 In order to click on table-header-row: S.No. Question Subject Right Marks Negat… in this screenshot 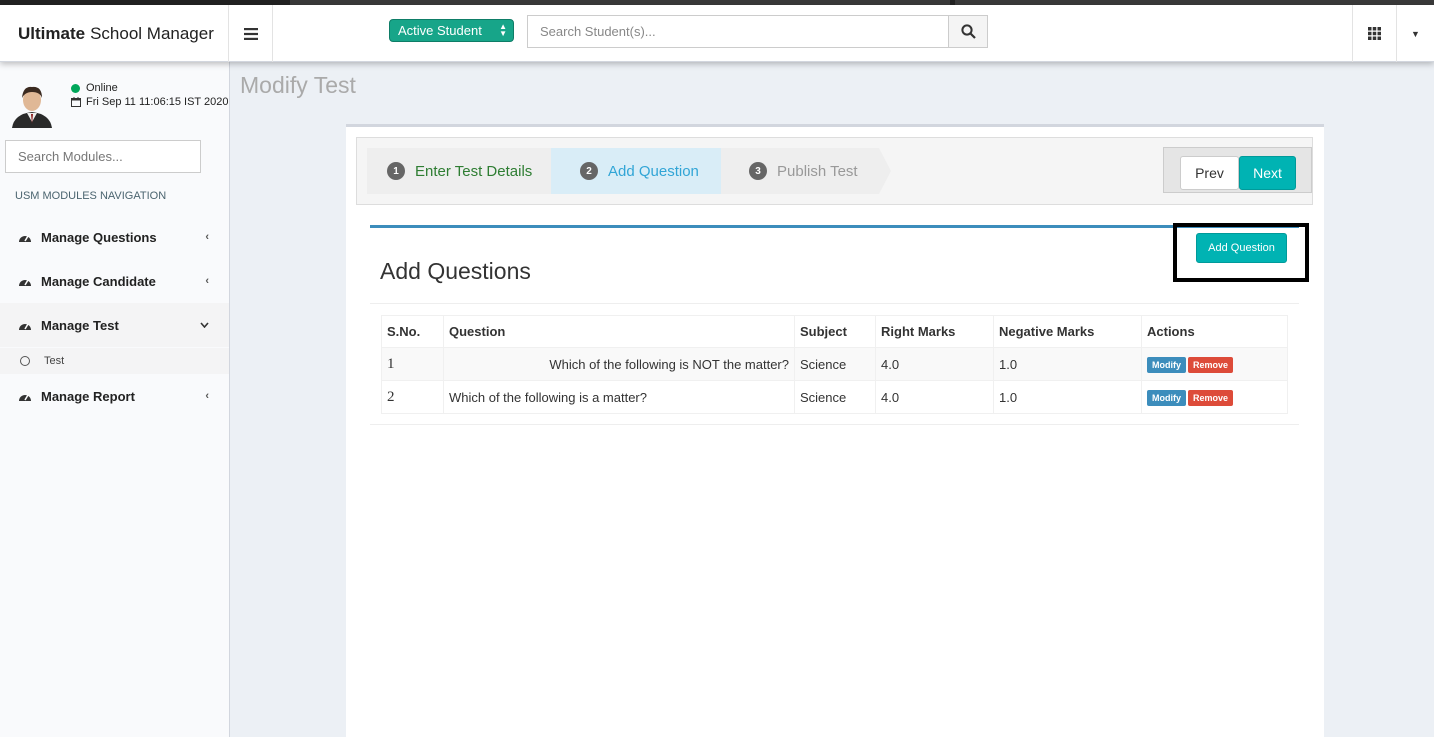, I will do `click(834, 331)`.